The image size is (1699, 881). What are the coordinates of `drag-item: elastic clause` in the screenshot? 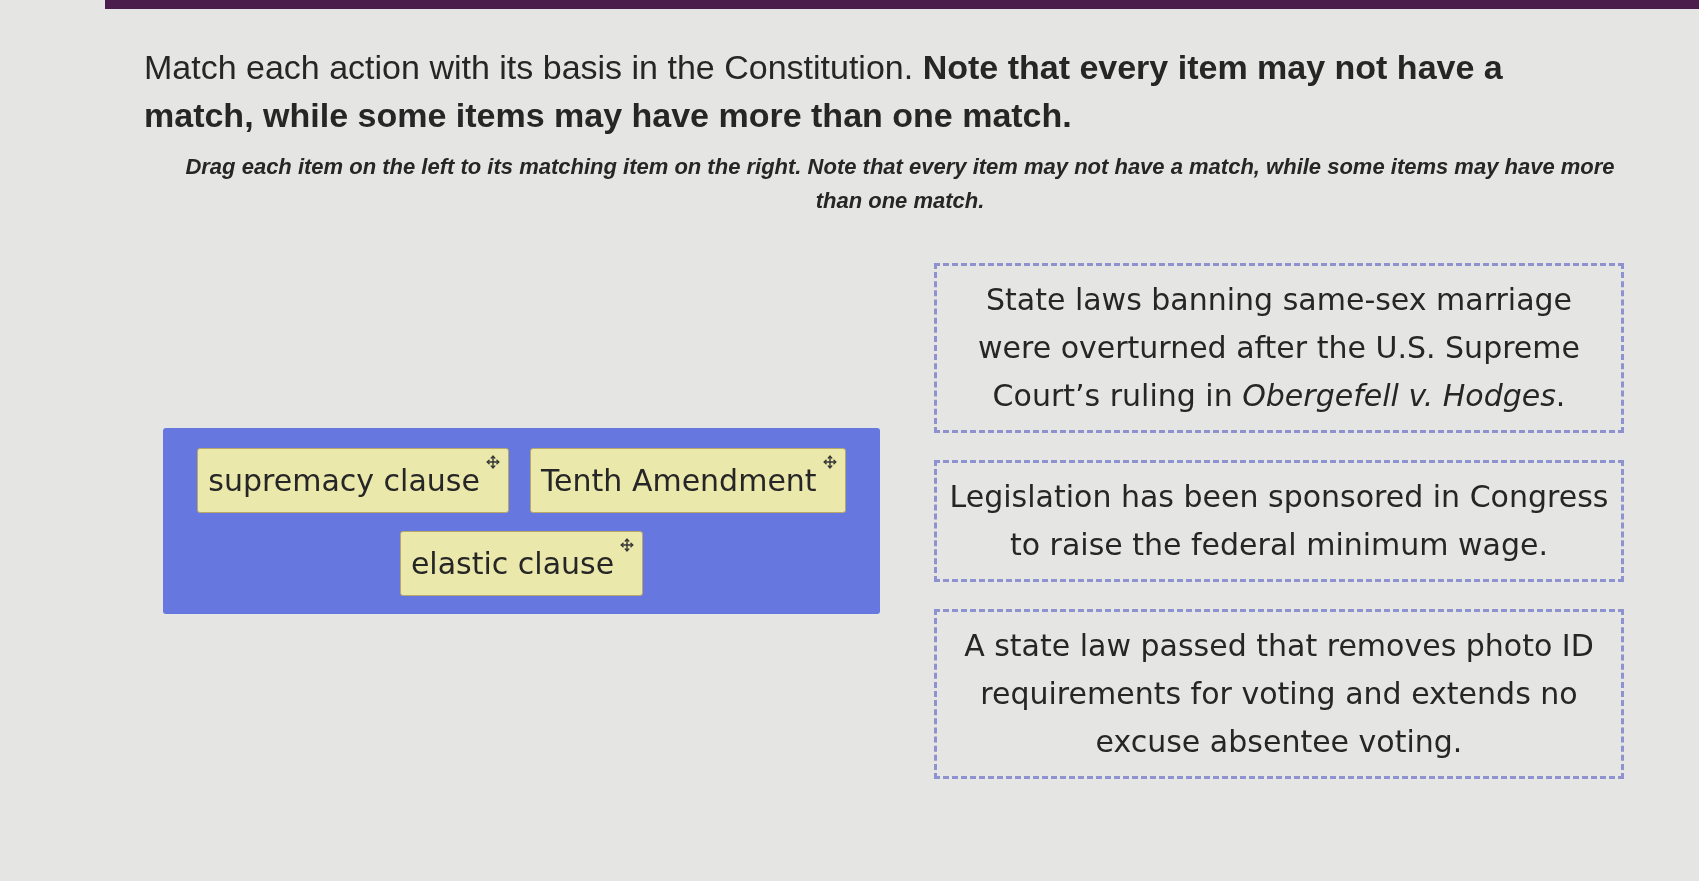 It's located at (521, 563).